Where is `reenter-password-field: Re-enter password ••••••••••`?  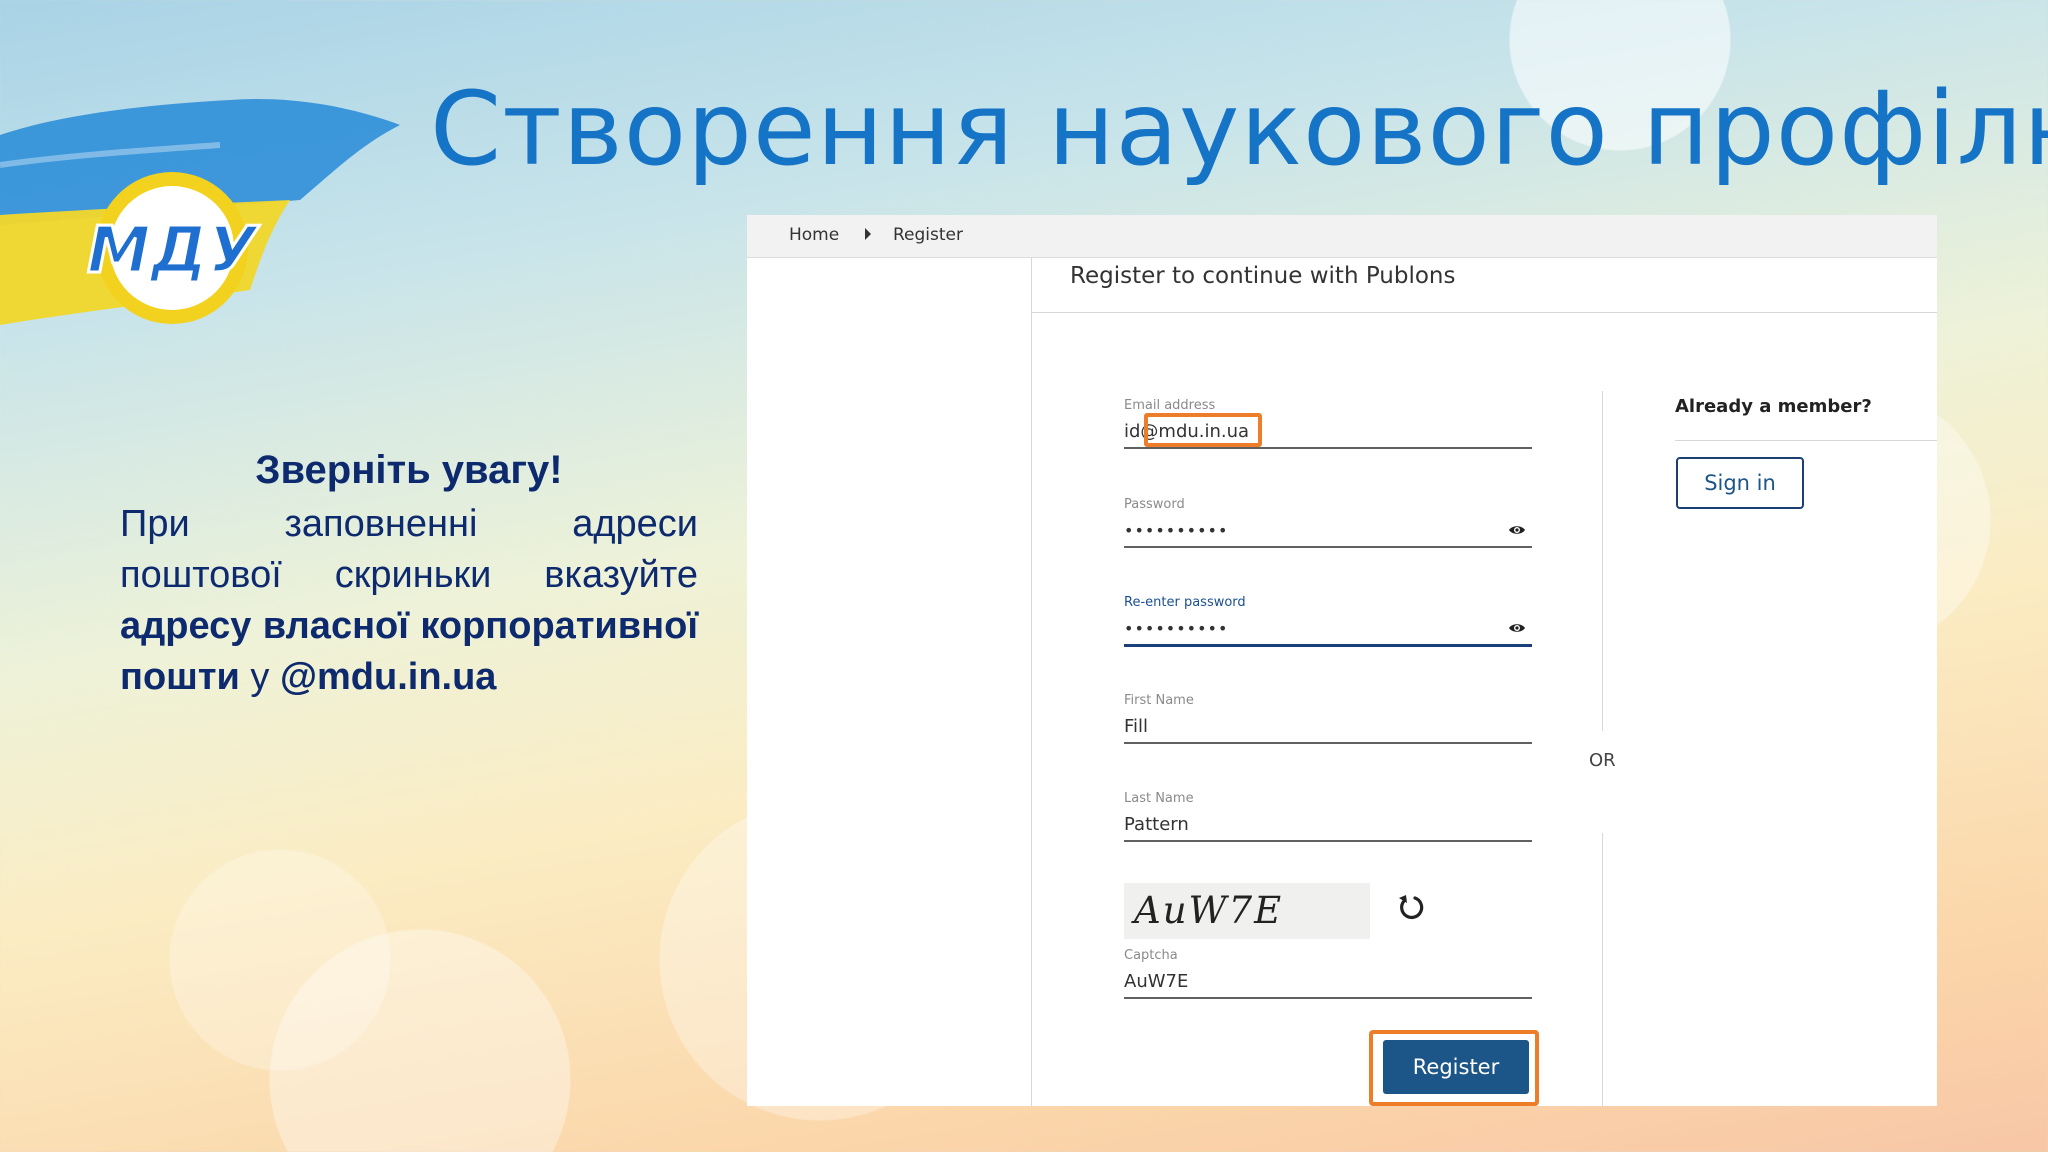
reenter-password-field: Re-enter password •••••••••• is located at coordinates (1328, 621).